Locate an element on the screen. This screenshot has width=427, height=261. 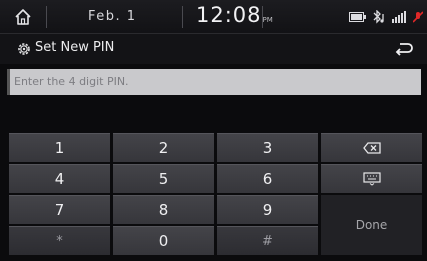
back-arrow-icon is located at coordinates (404, 49).